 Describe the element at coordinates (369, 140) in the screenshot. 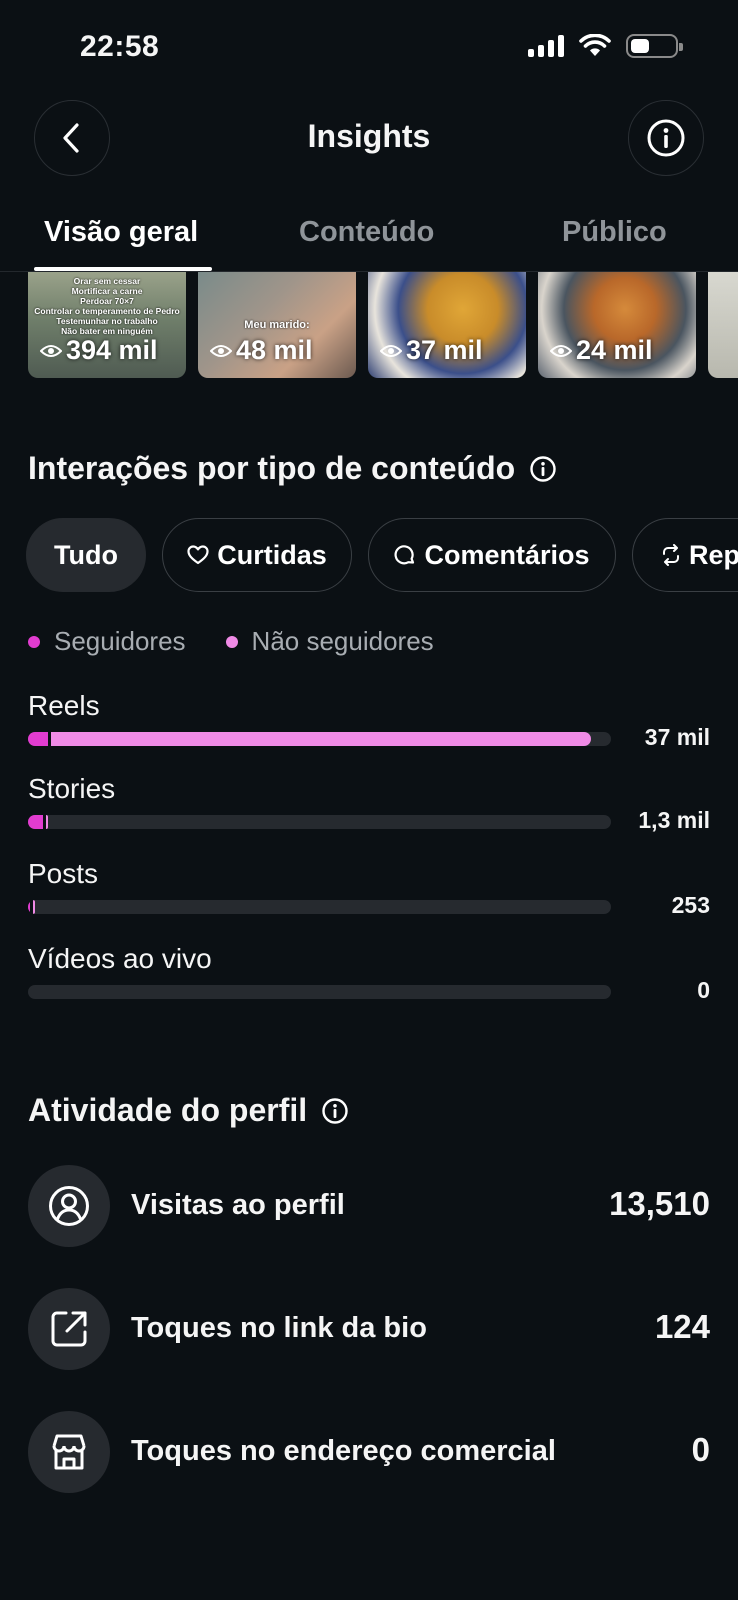

I see `header: Insights` at that location.